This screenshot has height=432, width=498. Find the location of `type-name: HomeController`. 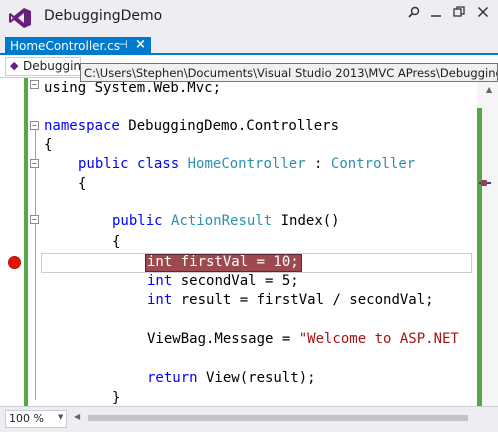

type-name: HomeController is located at coordinates (246, 164).